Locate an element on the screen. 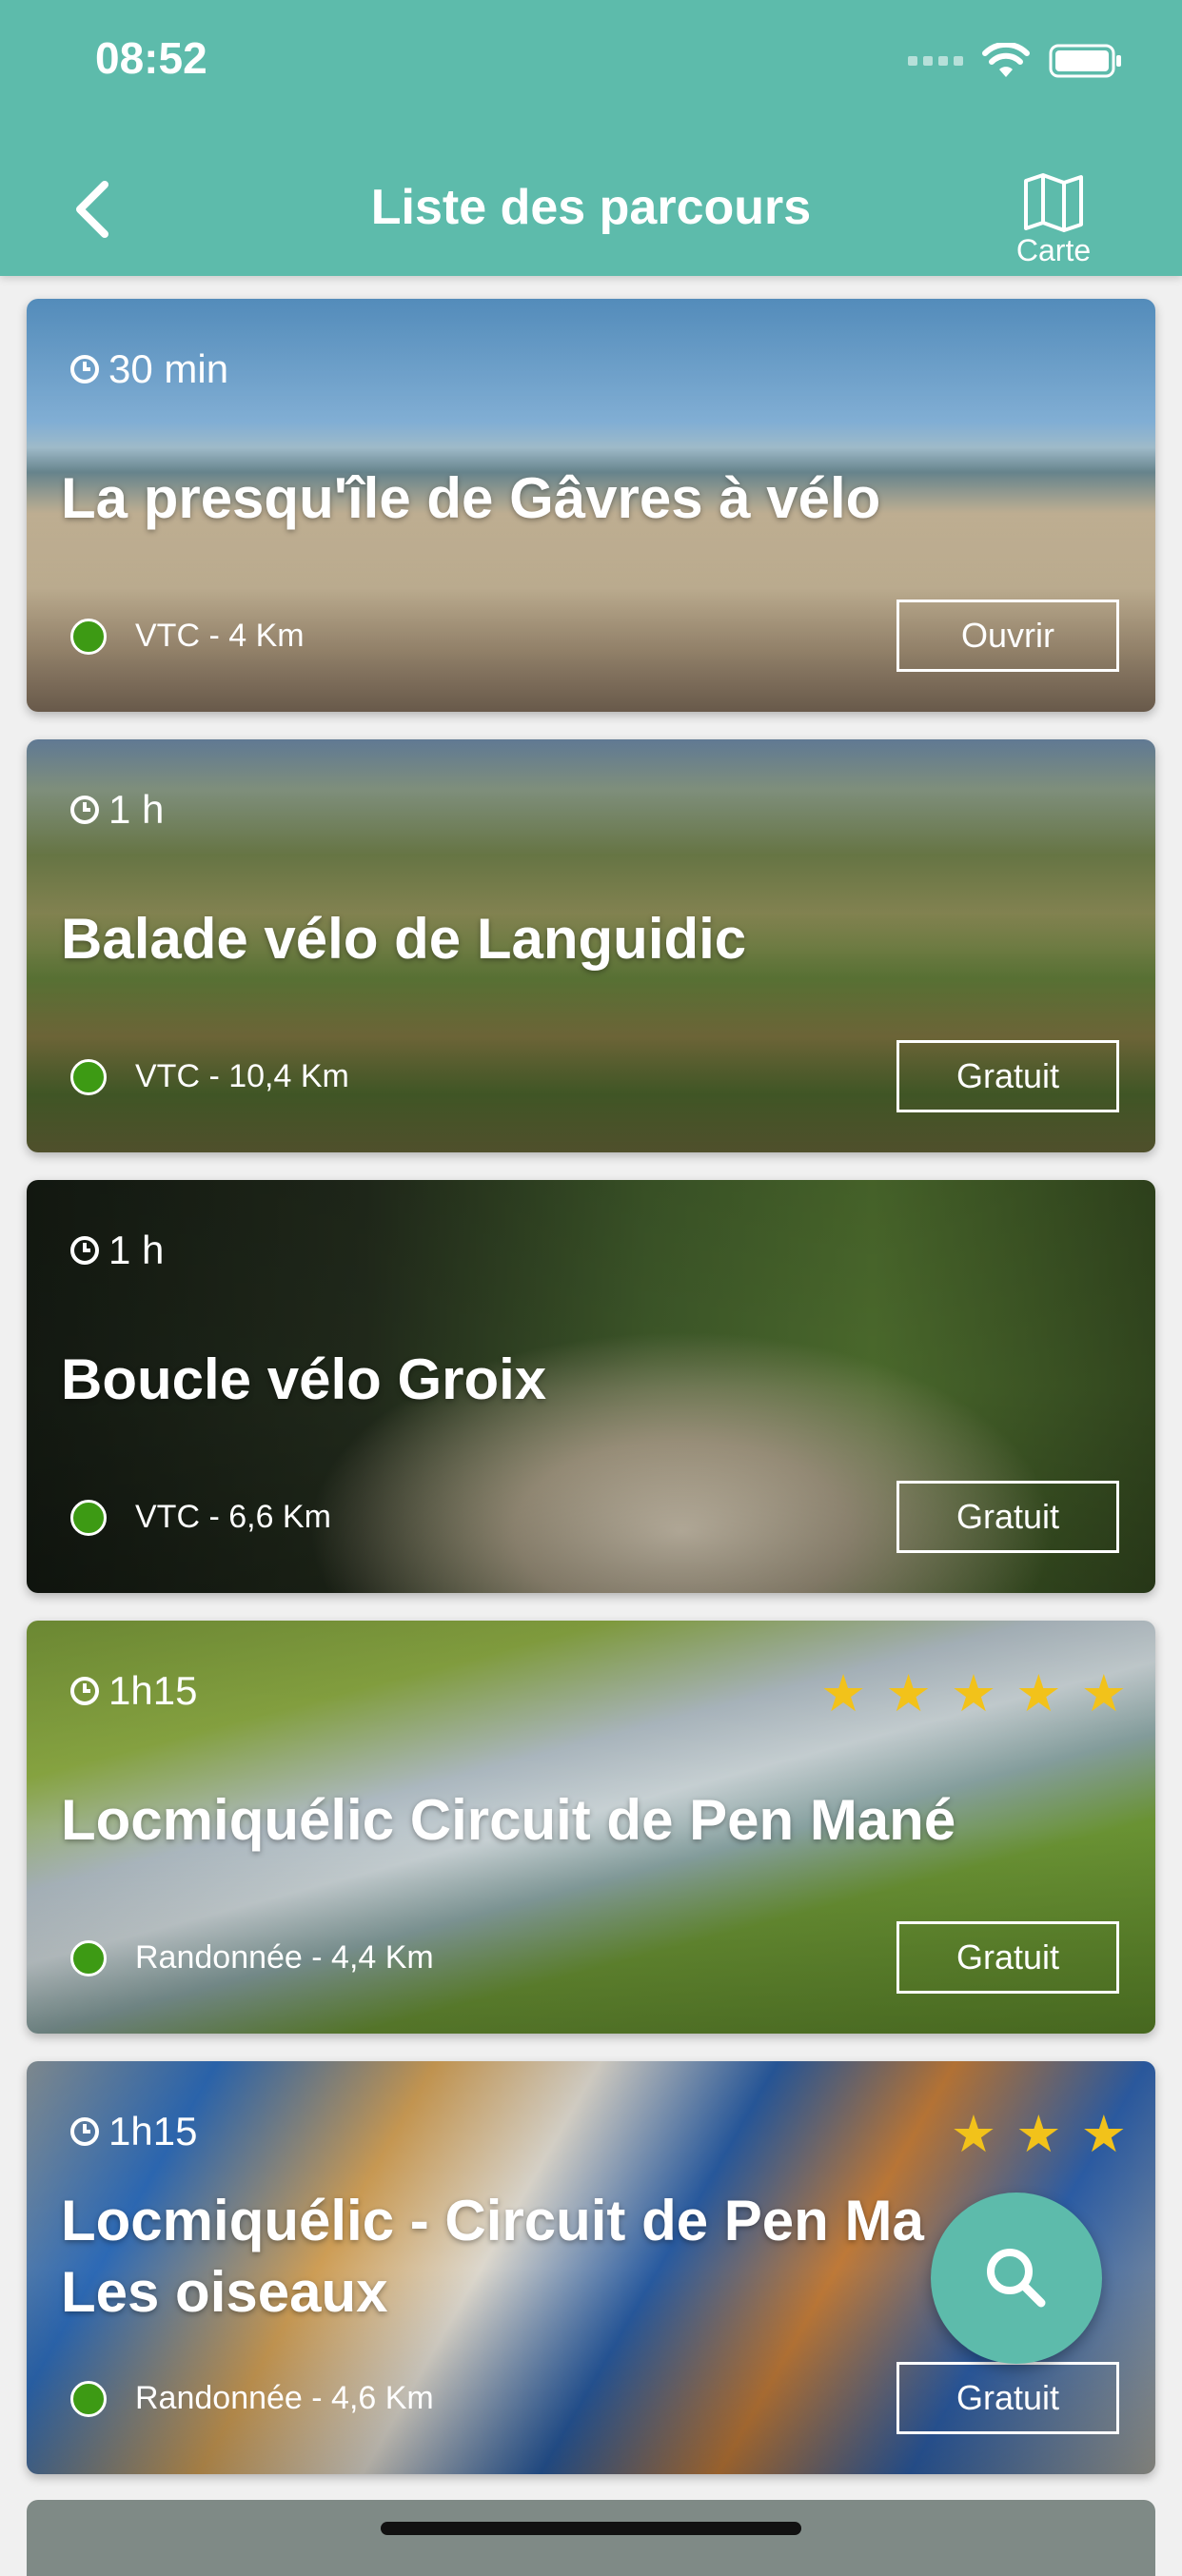  route-card-partial is located at coordinates (591, 2538).